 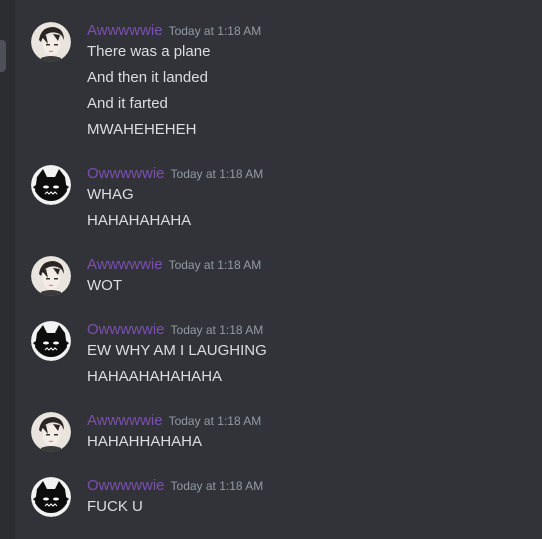 What do you see at coordinates (177, 350) in the screenshot?
I see `message-text: EW WHY AM I LAUGHING` at bounding box center [177, 350].